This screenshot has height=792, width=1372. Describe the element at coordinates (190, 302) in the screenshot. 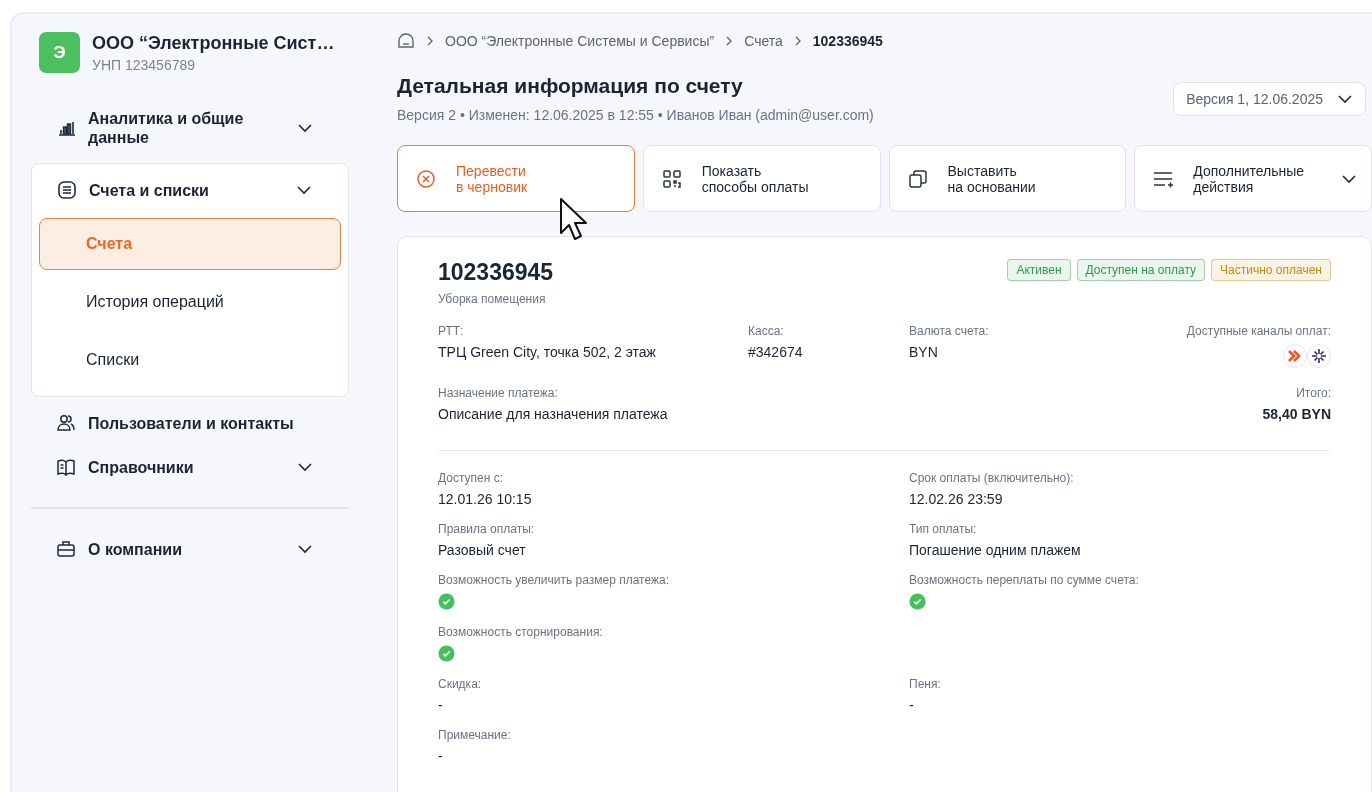

I see `sidebar-subitem: История операций` at that location.